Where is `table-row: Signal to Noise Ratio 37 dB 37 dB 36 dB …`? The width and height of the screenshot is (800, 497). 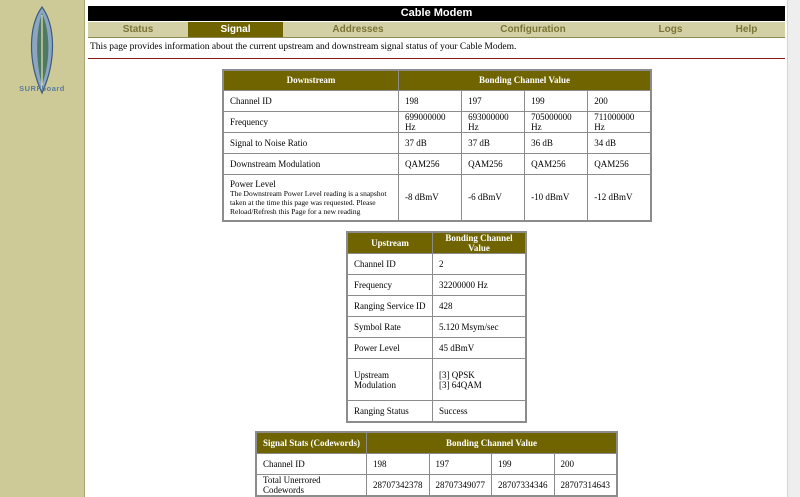
table-row: Signal to Noise Ratio 37 dB 37 dB 36 dB … is located at coordinates (437, 142).